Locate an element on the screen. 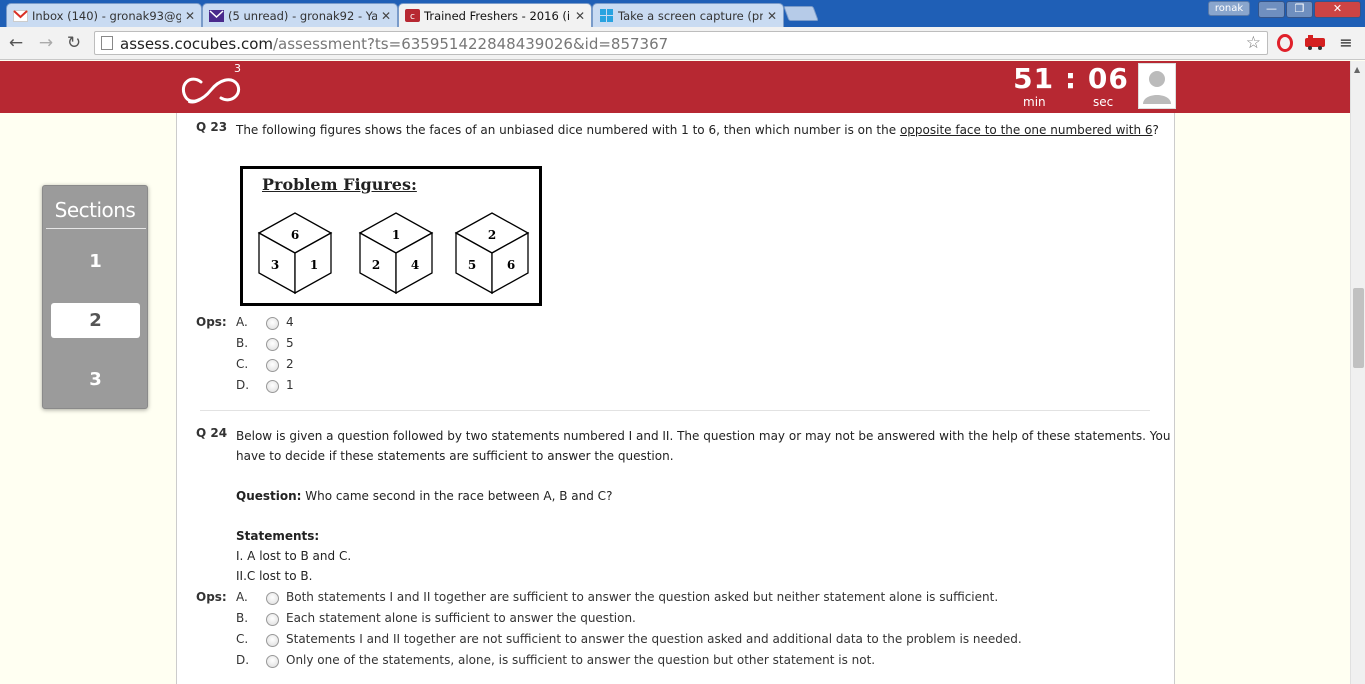 This screenshot has height=684, width=1365. reload-icon: ↻ is located at coordinates (74, 43).